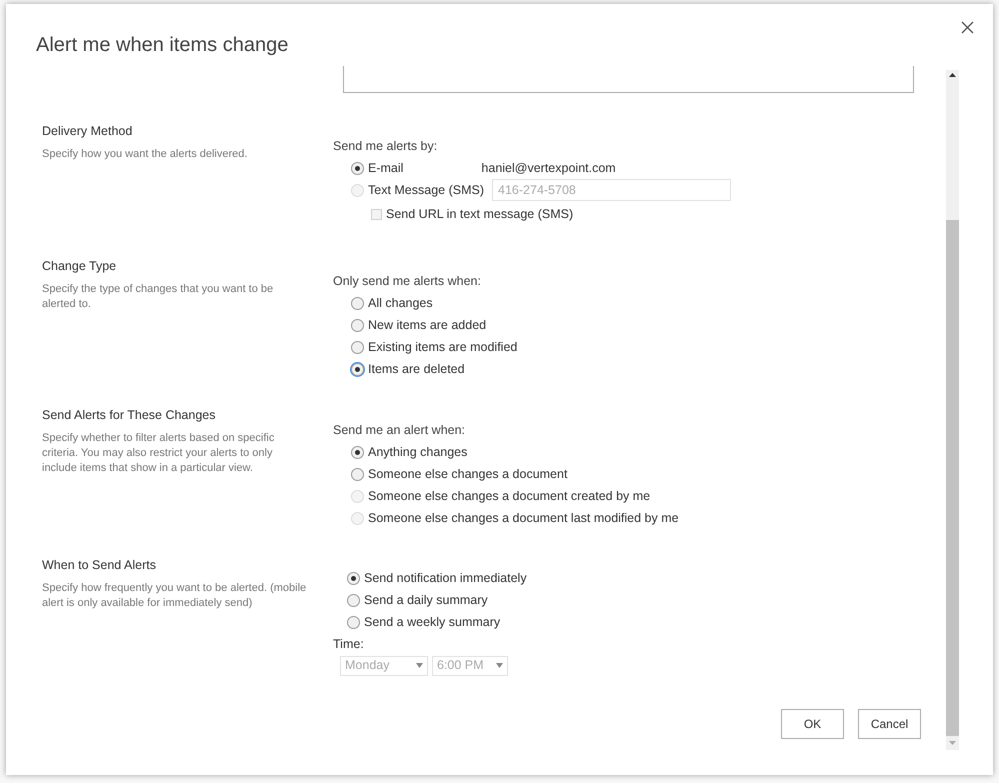 The image size is (999, 783). What do you see at coordinates (175, 595) in the screenshot?
I see `section-description: Specify how frequently you want to be alerted. (mobile alert is only available for immediately send)` at bounding box center [175, 595].